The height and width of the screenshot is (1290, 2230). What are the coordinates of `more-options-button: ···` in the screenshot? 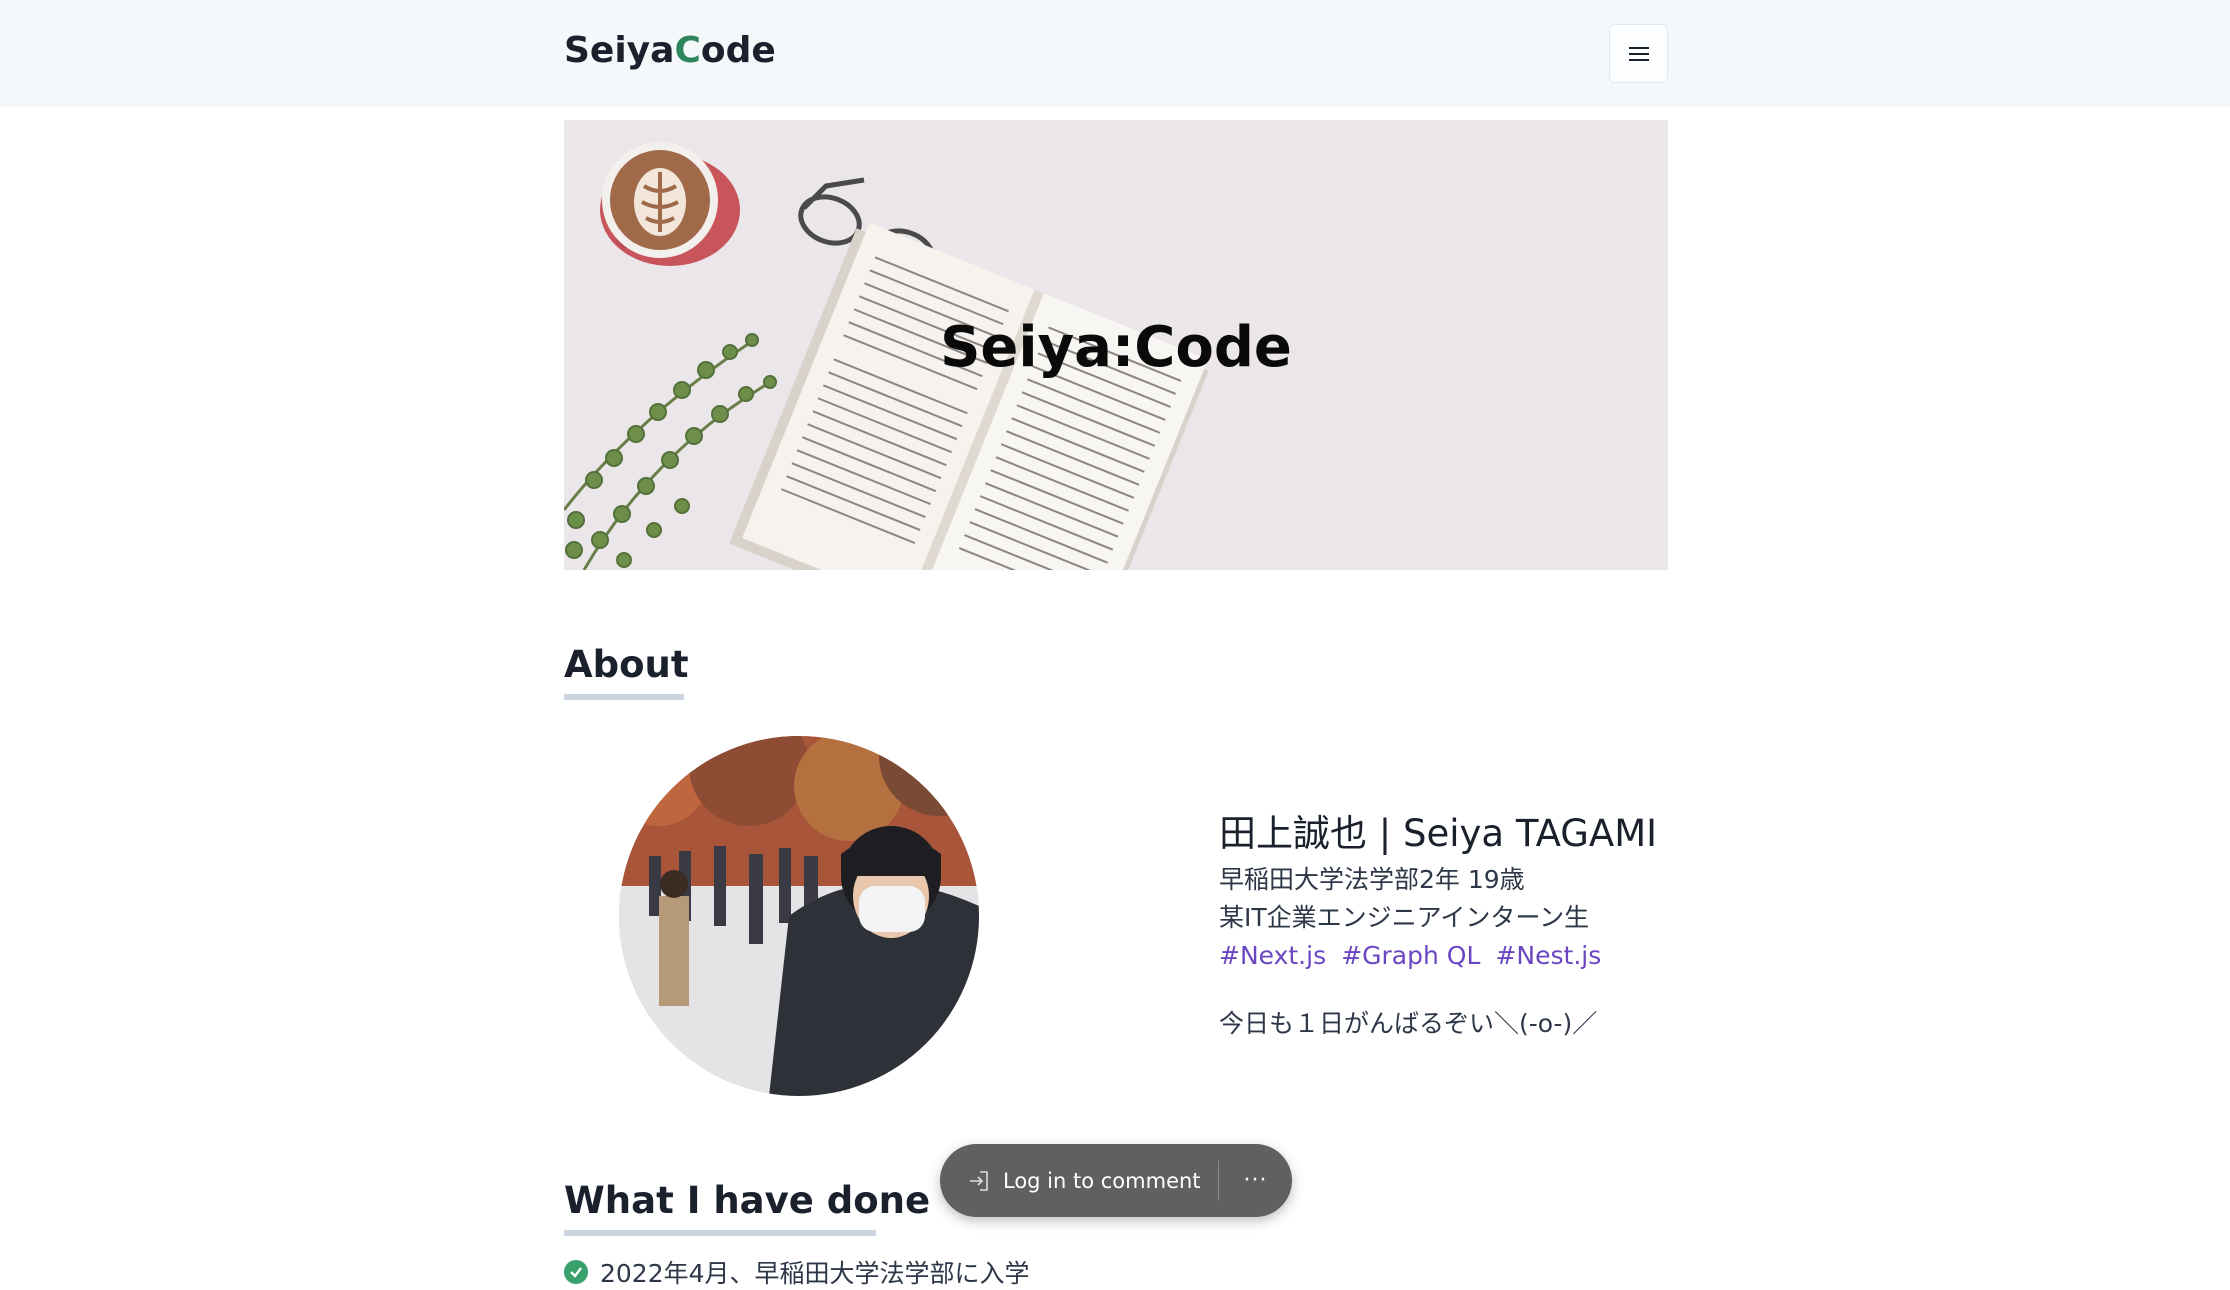 It's located at (1255, 1180).